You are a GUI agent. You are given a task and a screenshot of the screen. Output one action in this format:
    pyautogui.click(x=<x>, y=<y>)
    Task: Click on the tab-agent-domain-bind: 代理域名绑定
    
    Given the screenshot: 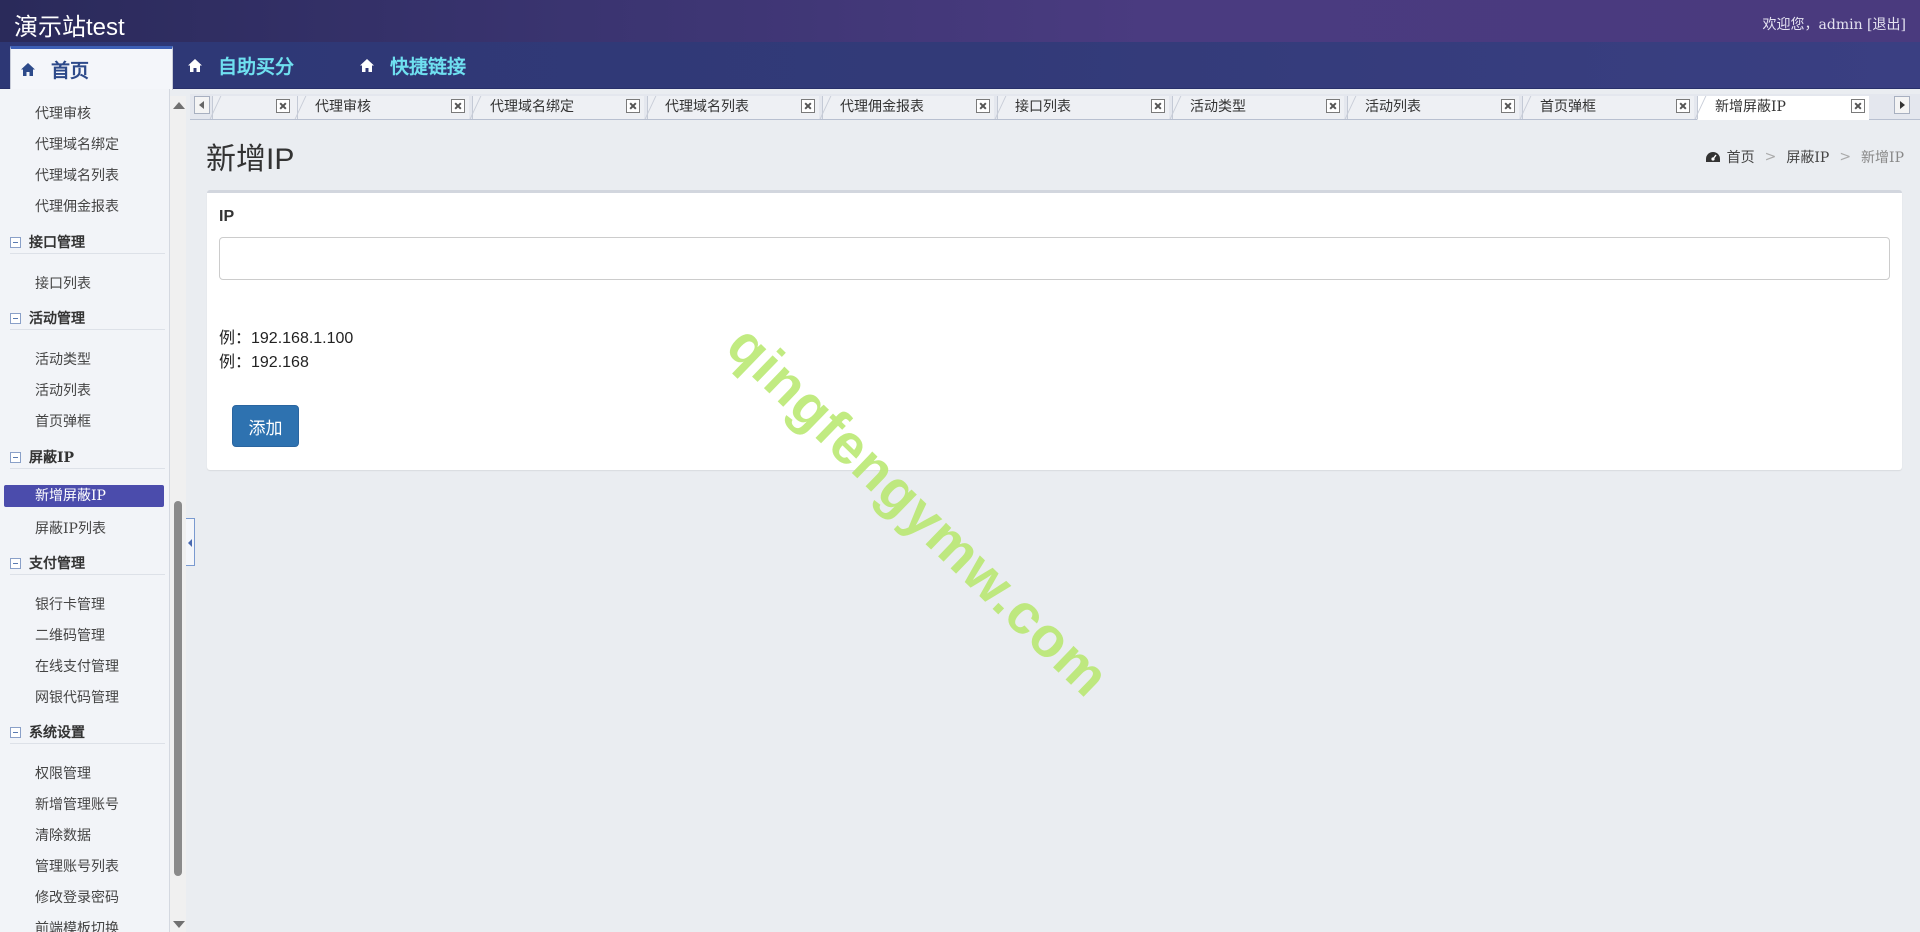 What is the action you would take?
    pyautogui.click(x=558, y=107)
    